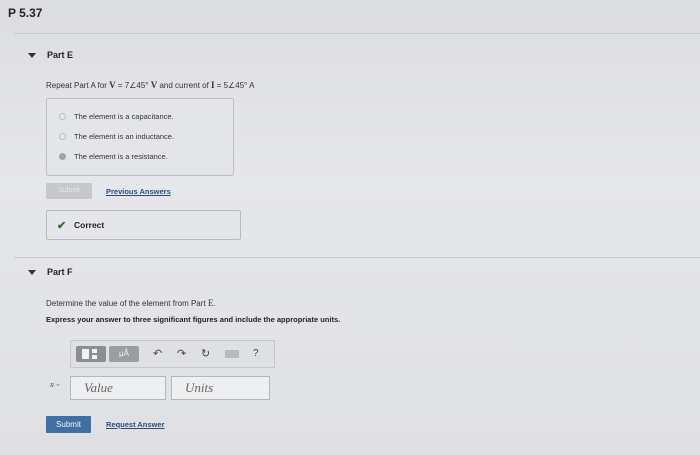  Describe the element at coordinates (118, 388) in the screenshot. I see `value-input: Value` at that location.